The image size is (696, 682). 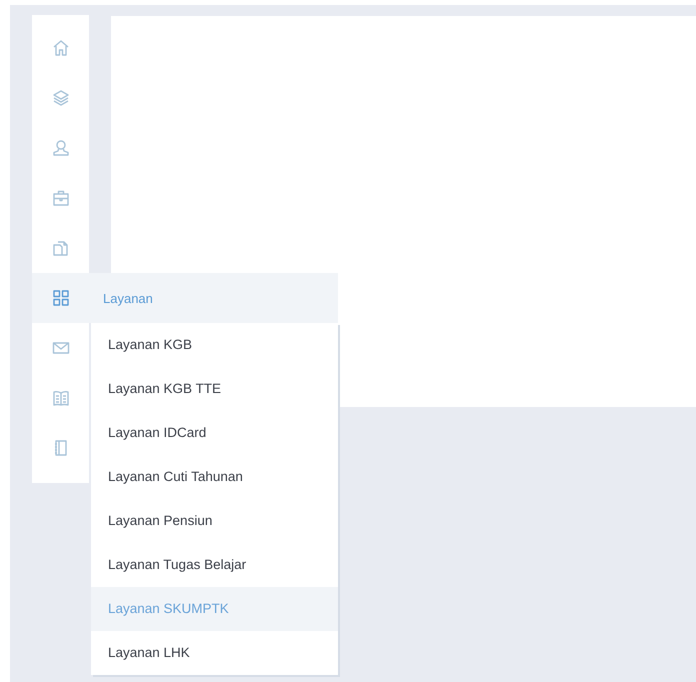 I want to click on submenu-item: Layanan Tugas Belajar, so click(x=214, y=565).